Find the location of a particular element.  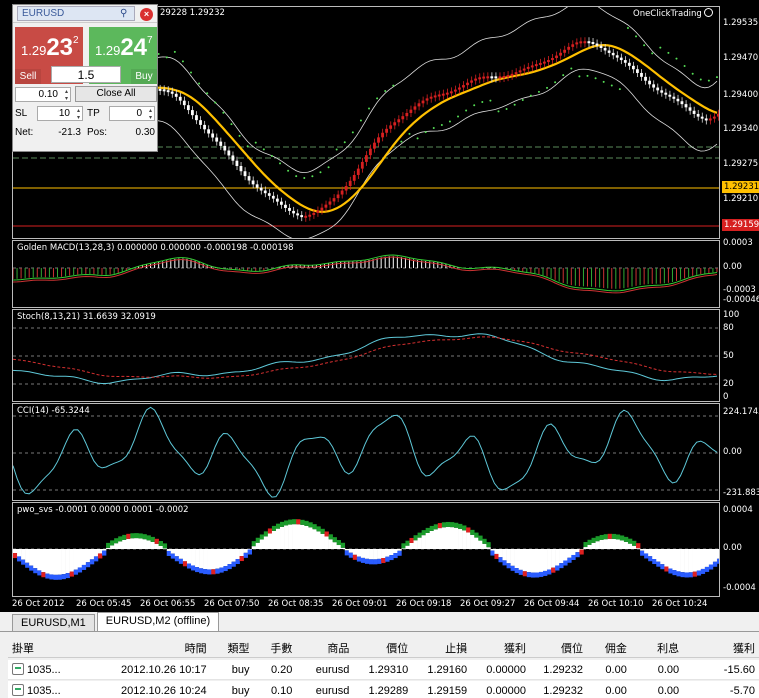

col-current-price: 價位 is located at coordinates (558, 648).